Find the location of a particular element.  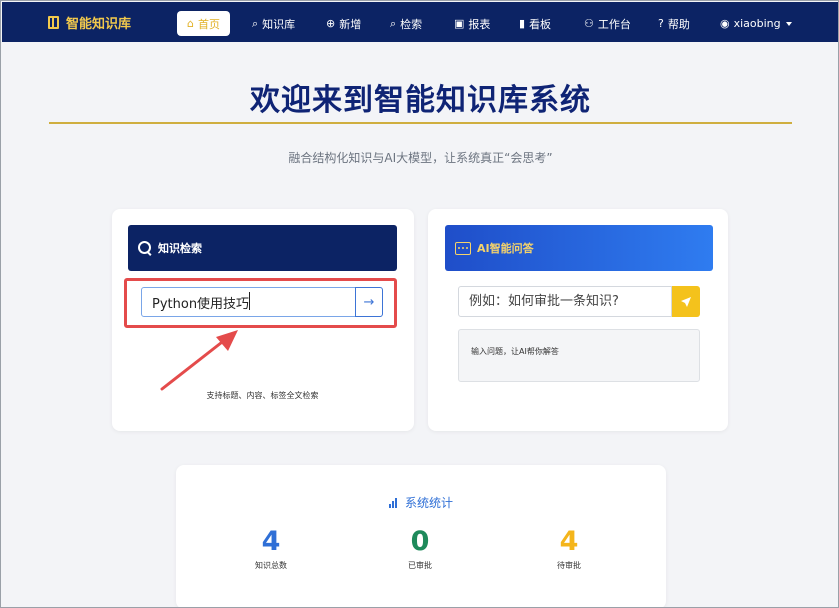

search-panel-header: 知识检索 is located at coordinates (262, 248).